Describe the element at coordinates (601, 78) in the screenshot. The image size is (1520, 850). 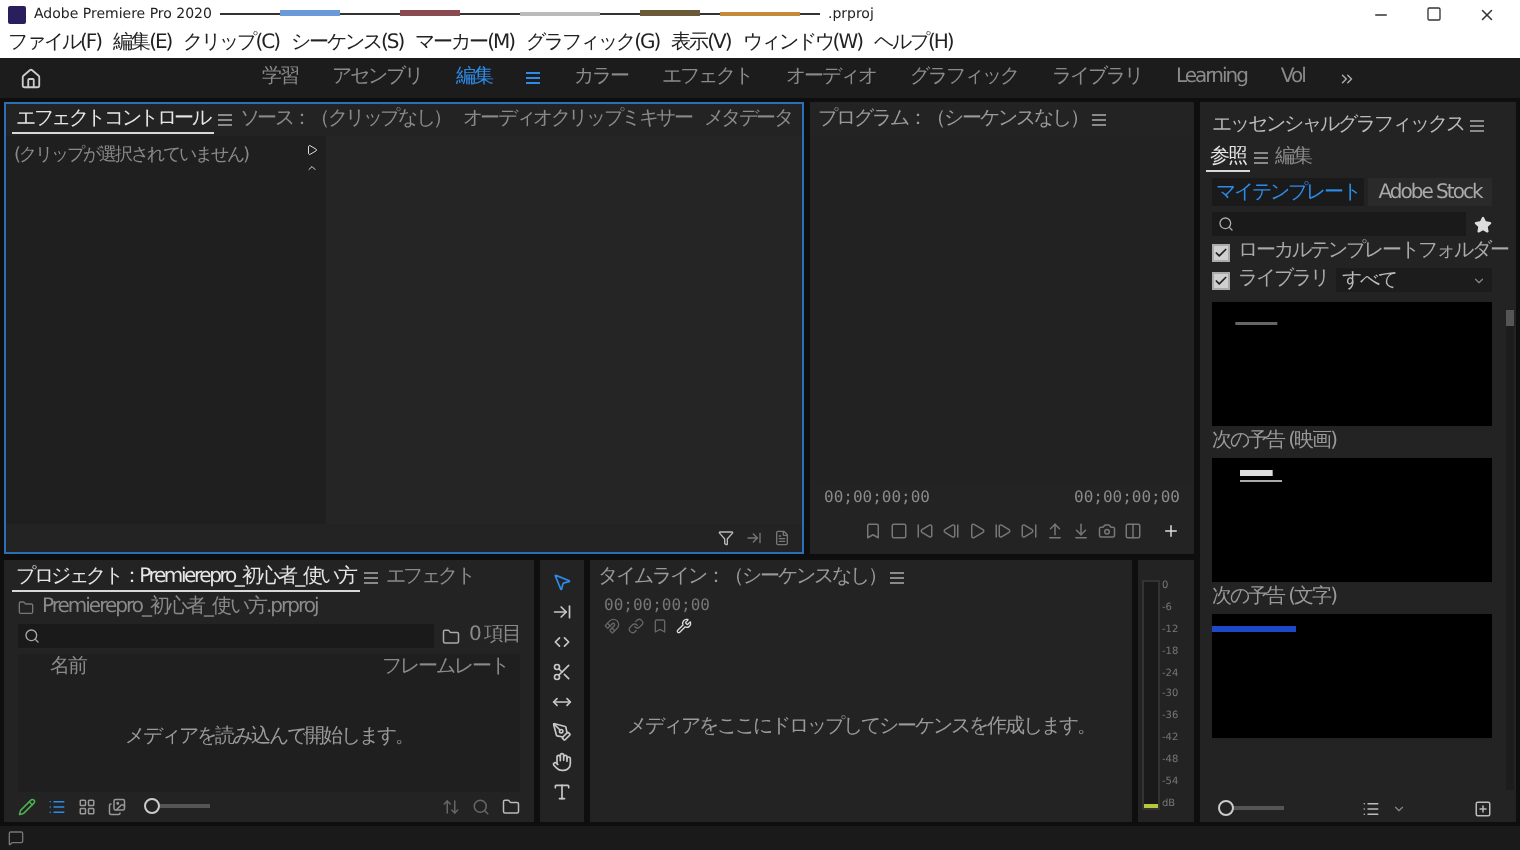
I see `workspace-tab: カラー` at that location.